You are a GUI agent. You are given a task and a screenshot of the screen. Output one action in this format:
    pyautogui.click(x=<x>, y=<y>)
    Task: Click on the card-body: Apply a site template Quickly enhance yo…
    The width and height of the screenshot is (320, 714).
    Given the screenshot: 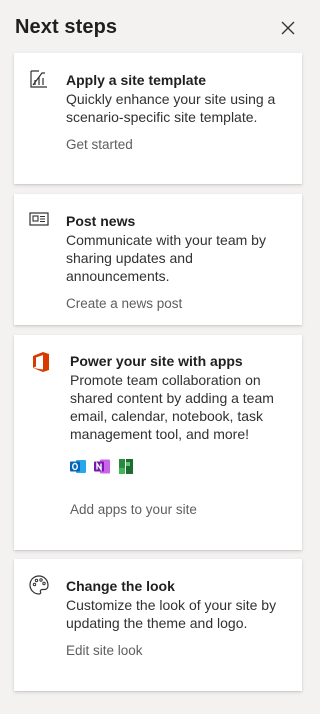 What is the action you would take?
    pyautogui.click(x=178, y=112)
    